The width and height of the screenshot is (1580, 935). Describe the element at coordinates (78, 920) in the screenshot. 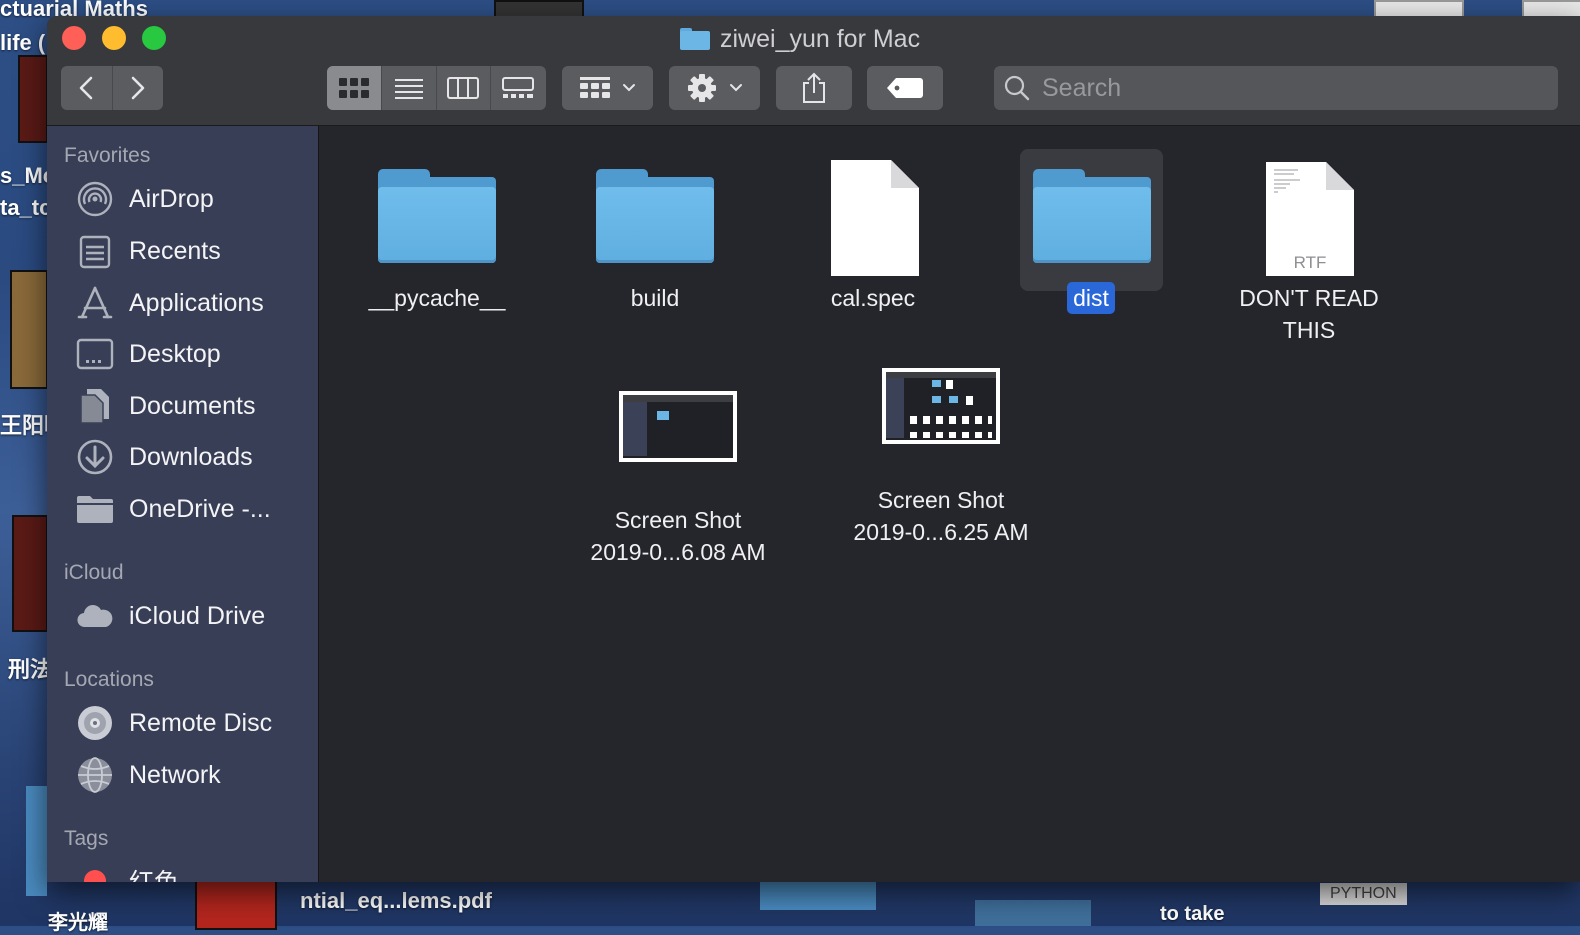

I see `desktop-item-label: 李光耀` at that location.